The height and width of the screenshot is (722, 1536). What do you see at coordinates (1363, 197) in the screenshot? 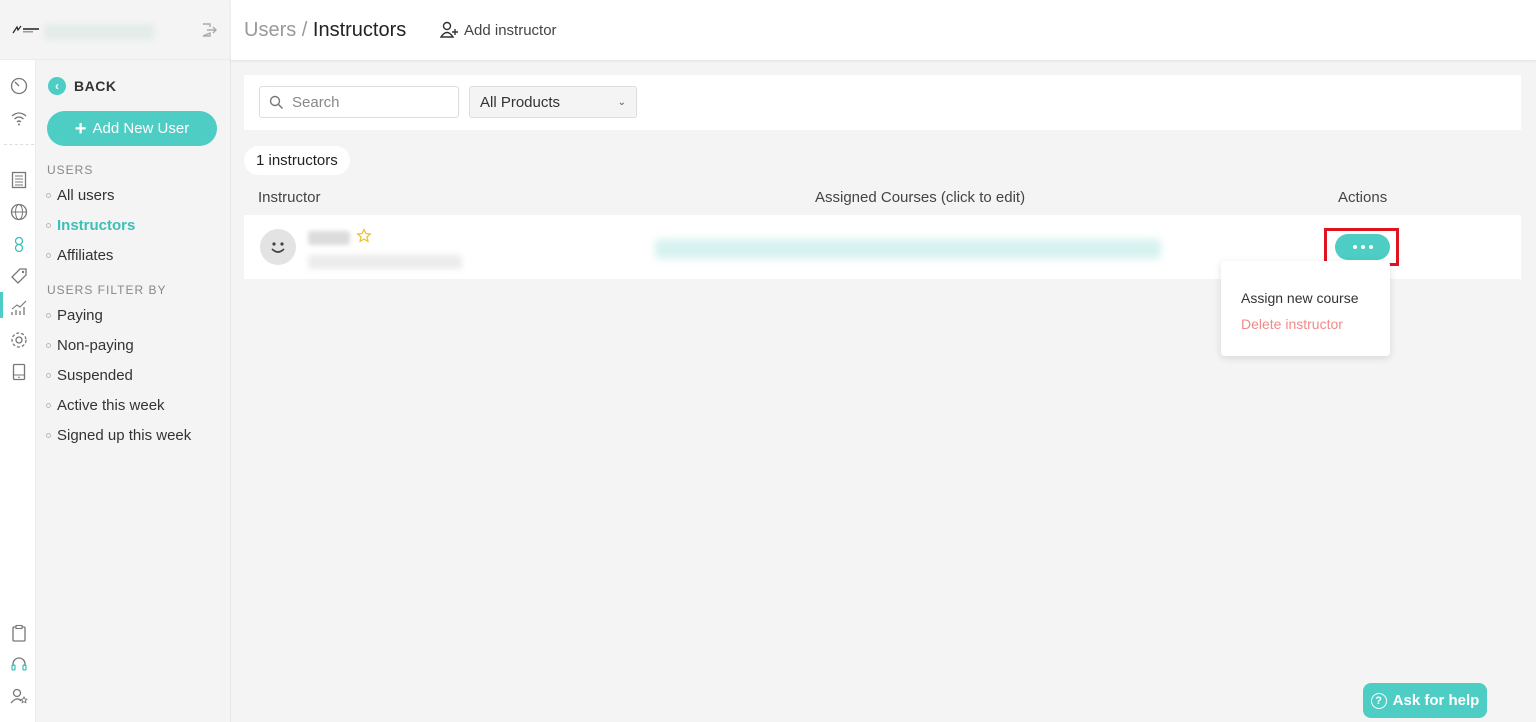
I see `column-header-actions: Actions` at bounding box center [1363, 197].